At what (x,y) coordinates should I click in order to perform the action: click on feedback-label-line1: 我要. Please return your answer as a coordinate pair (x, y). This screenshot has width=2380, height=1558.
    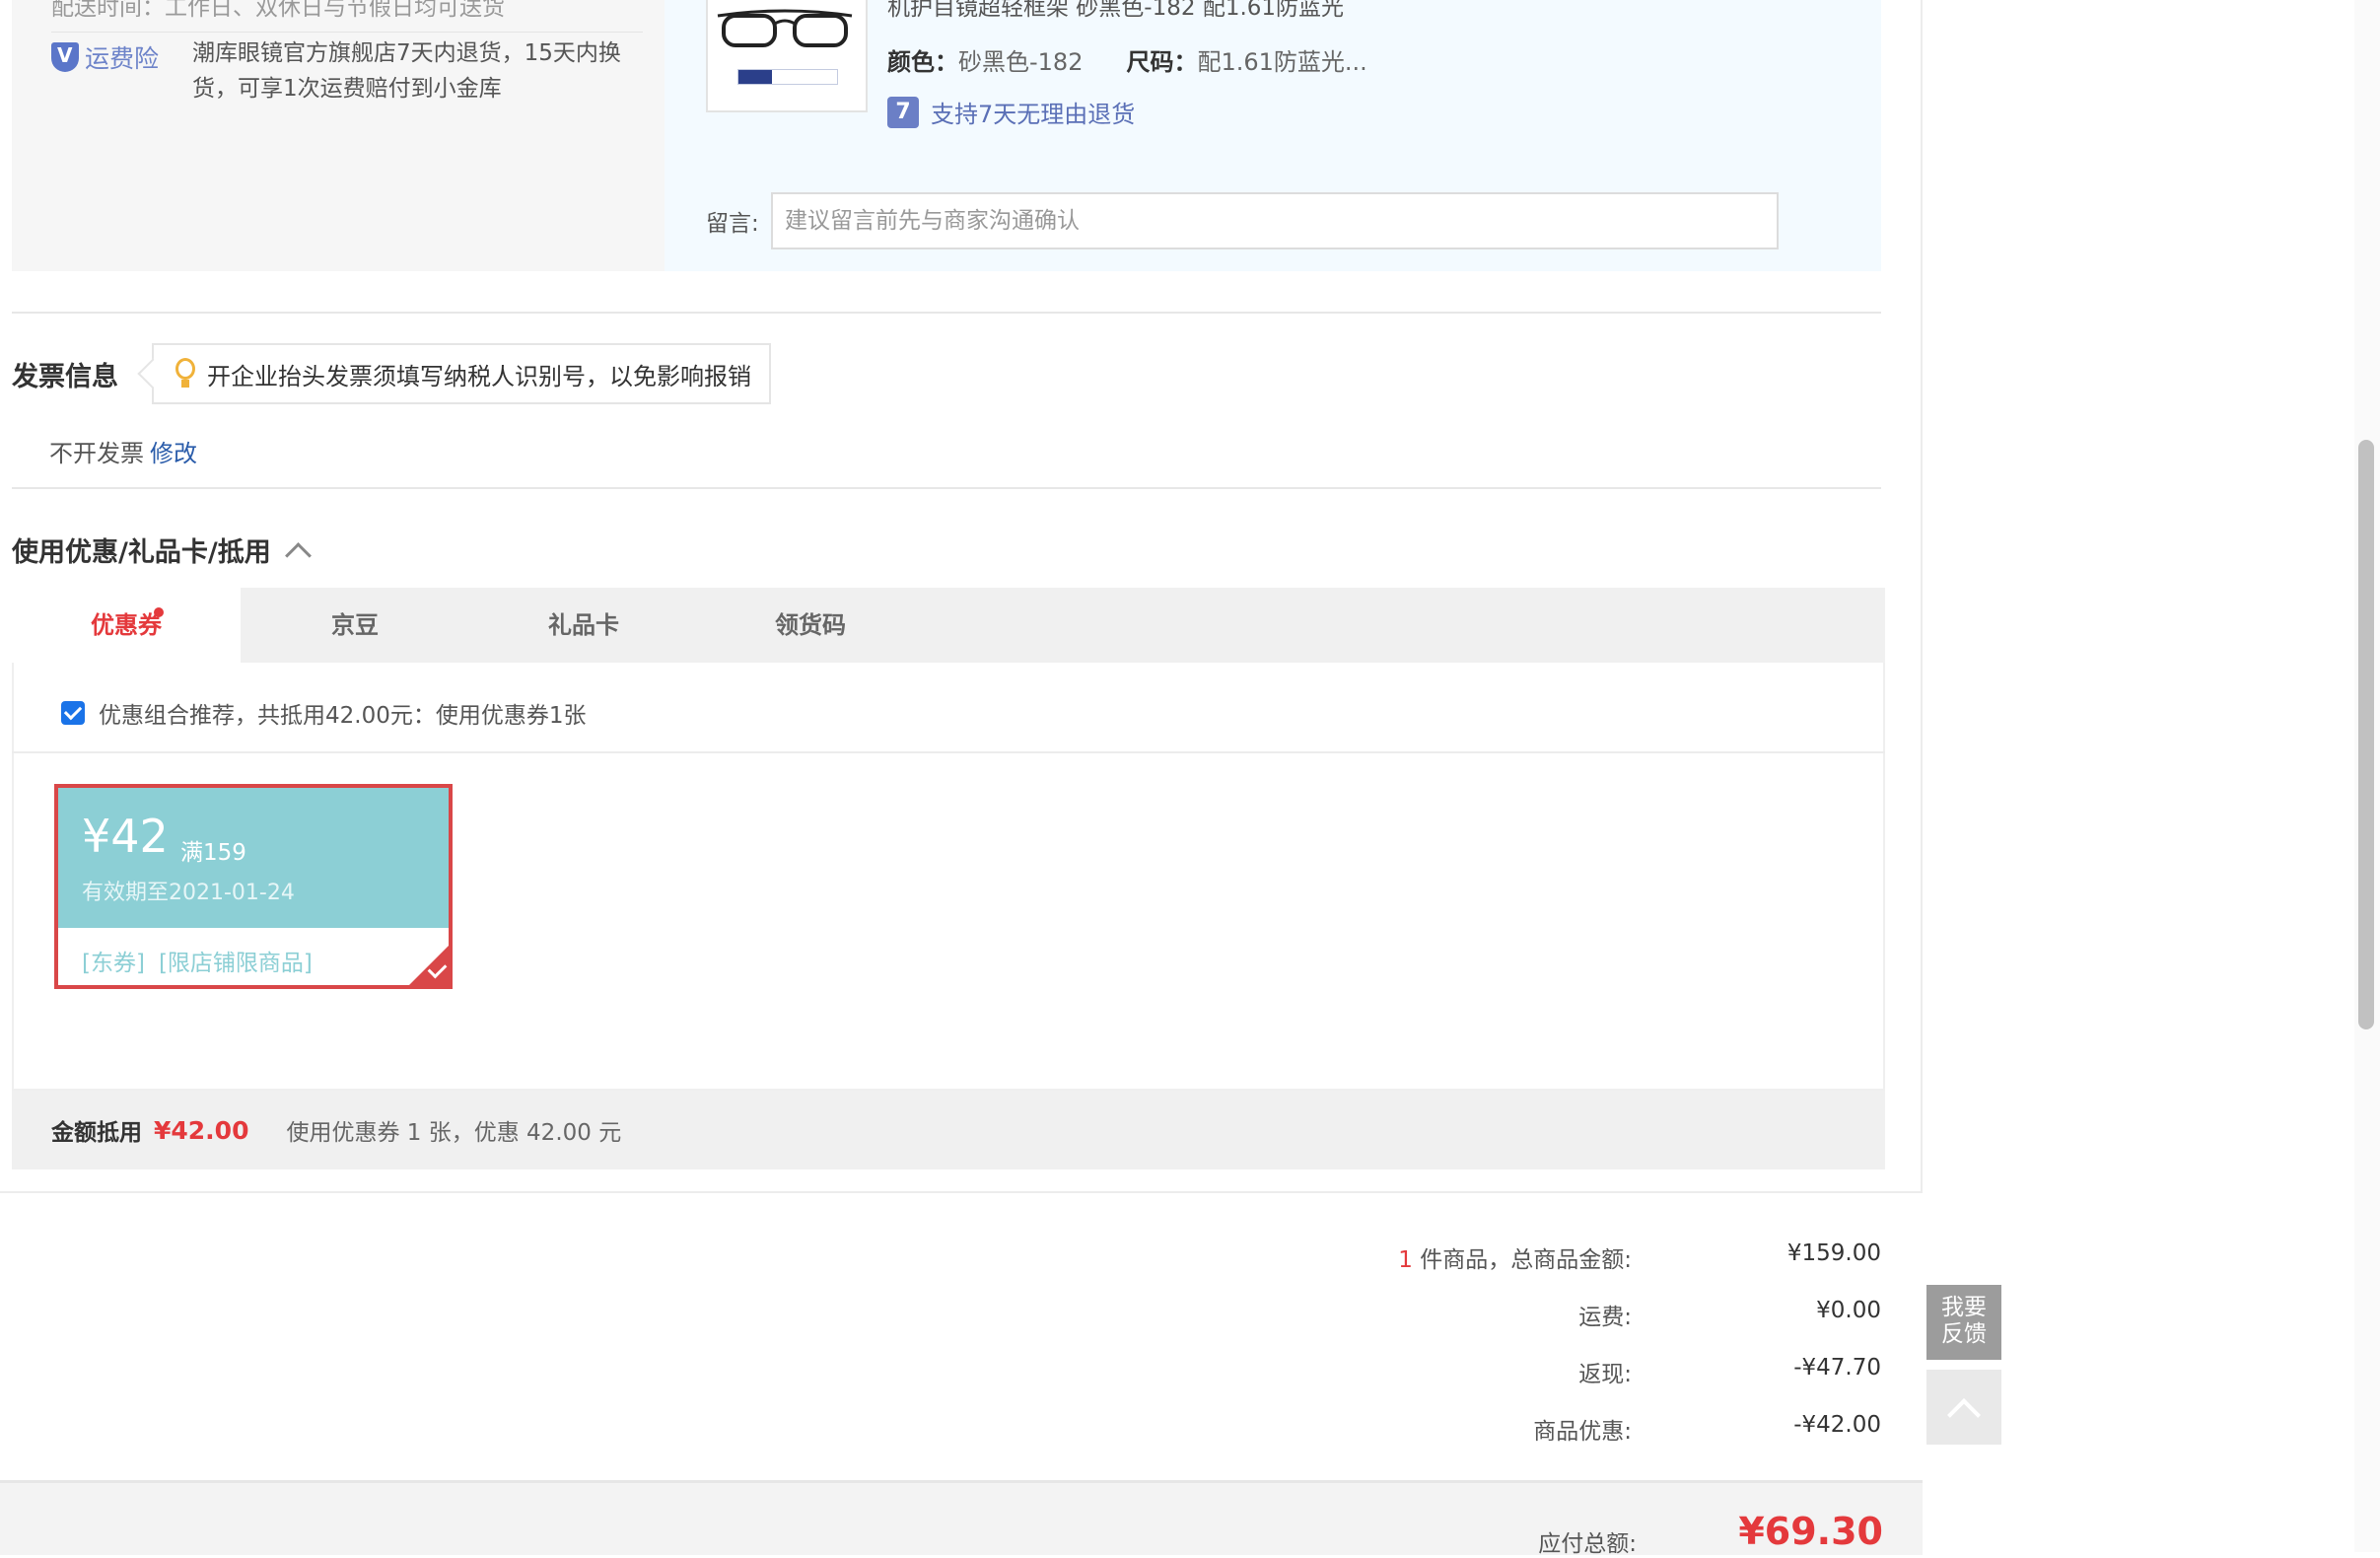
    Looking at the image, I should click on (1964, 1308).